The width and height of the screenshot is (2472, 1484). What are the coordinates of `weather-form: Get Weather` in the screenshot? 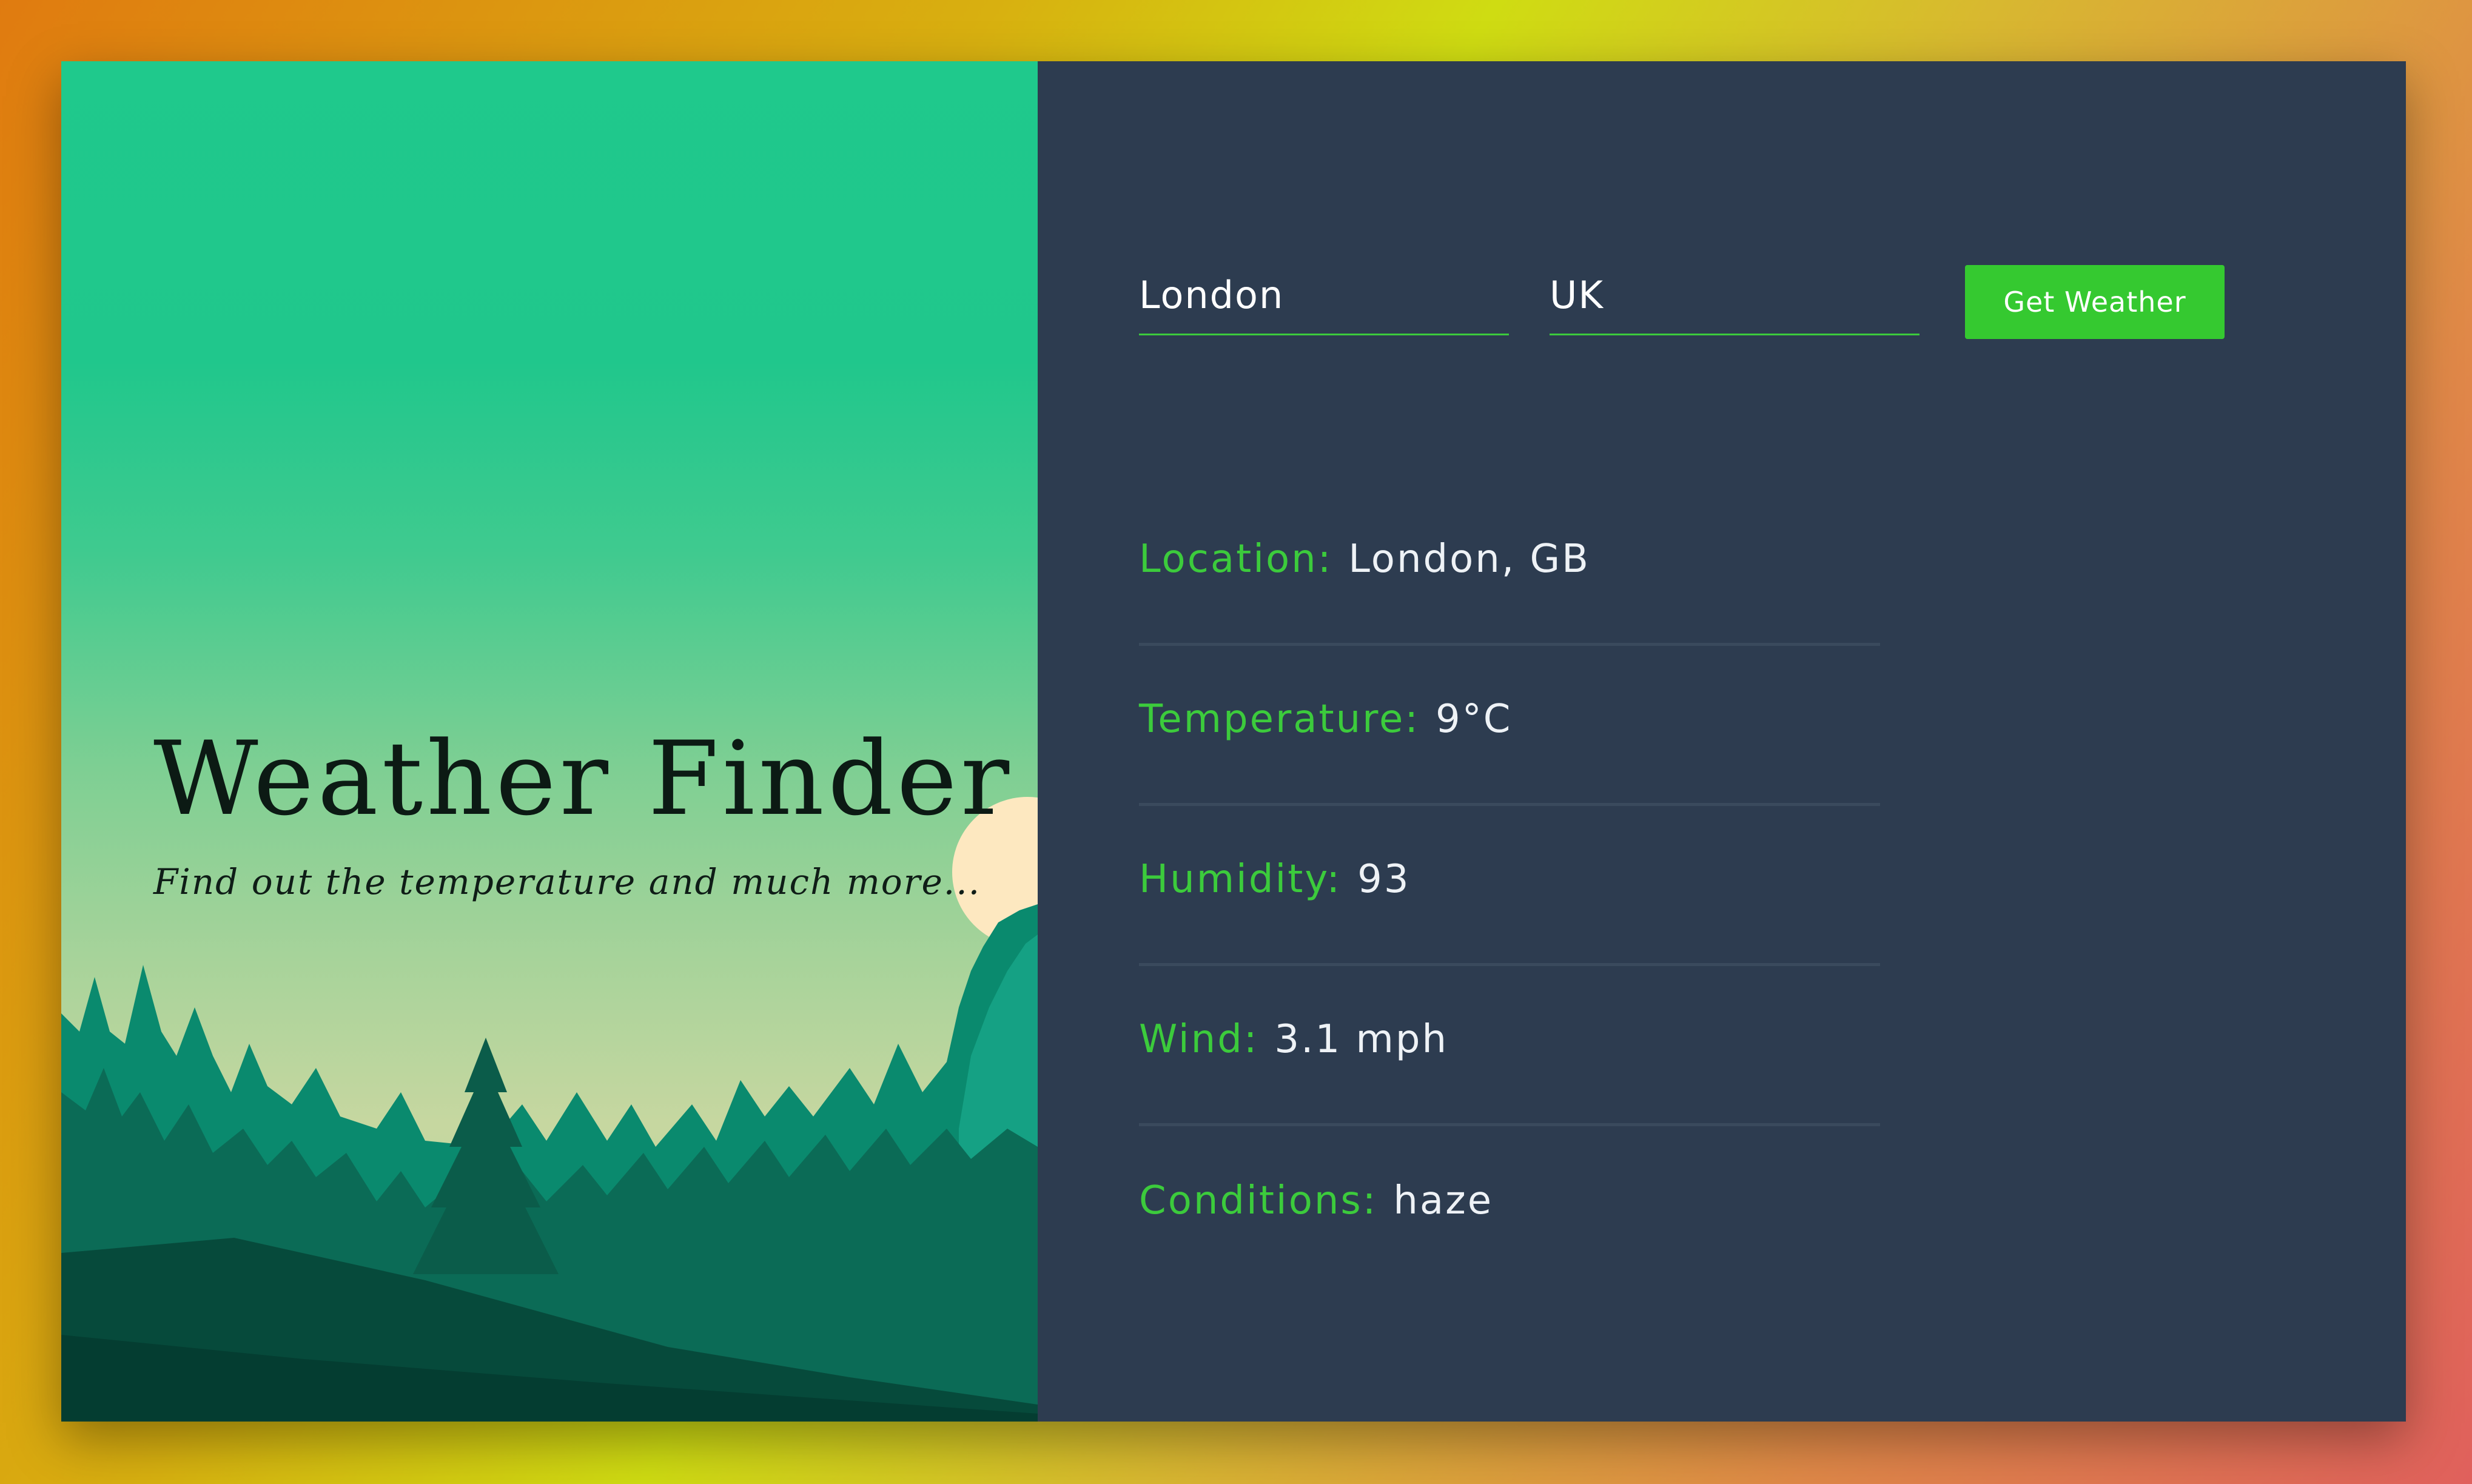 It's located at (1682, 300).